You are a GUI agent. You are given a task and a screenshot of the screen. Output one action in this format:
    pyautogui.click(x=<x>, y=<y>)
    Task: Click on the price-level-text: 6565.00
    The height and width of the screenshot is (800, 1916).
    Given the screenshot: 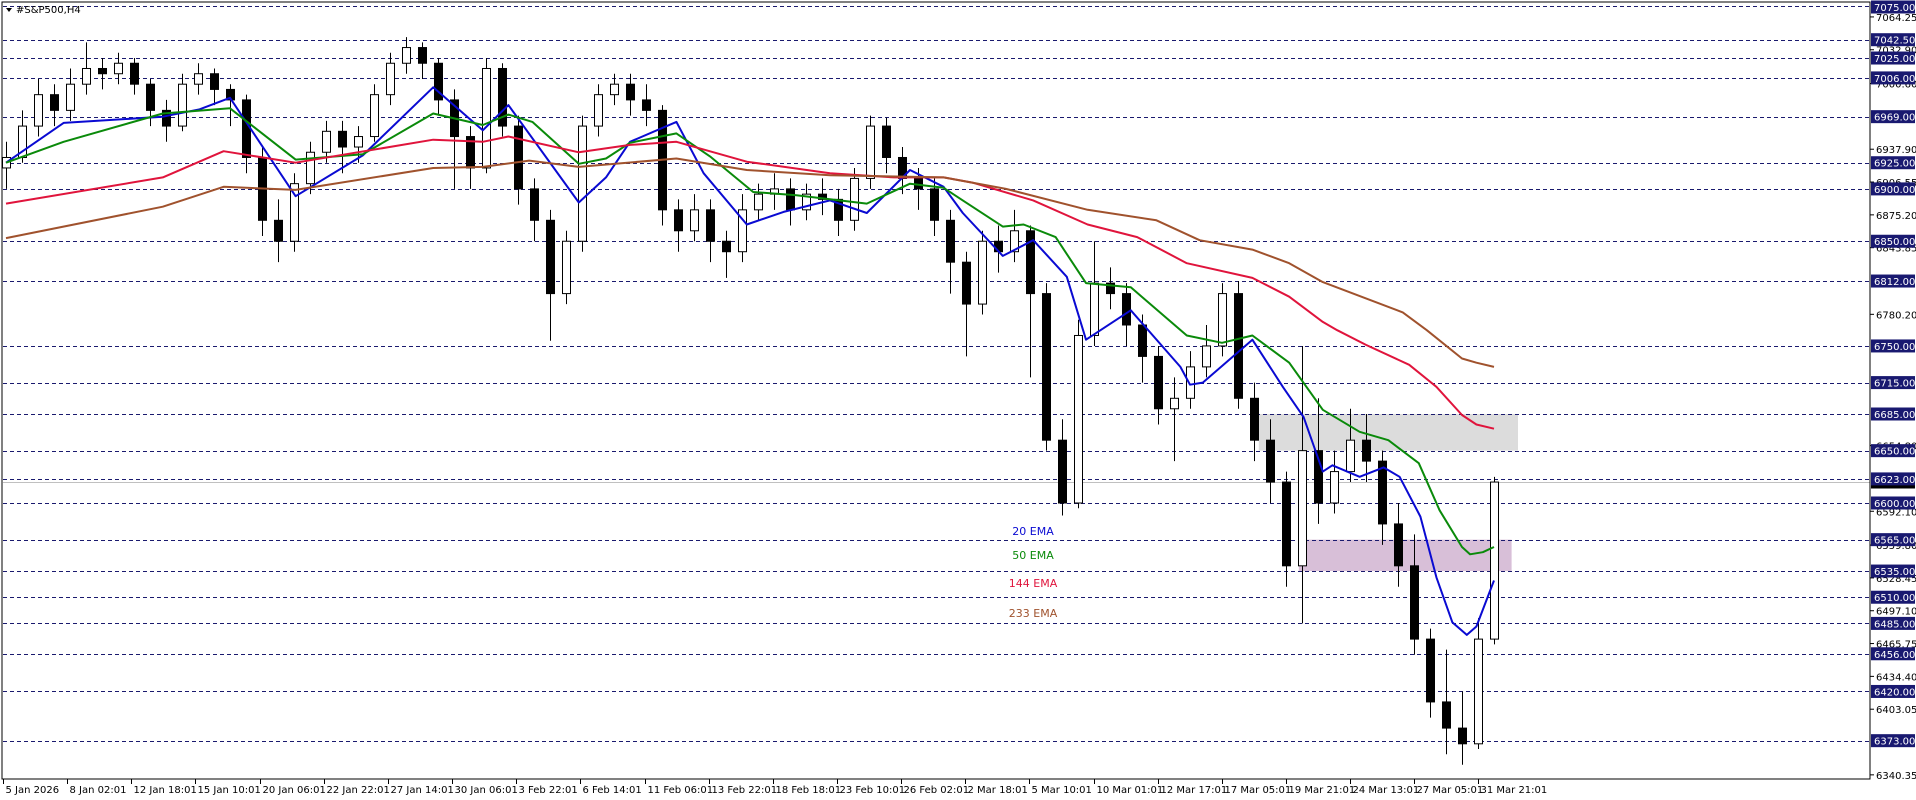 What is the action you would take?
    pyautogui.click(x=1894, y=541)
    